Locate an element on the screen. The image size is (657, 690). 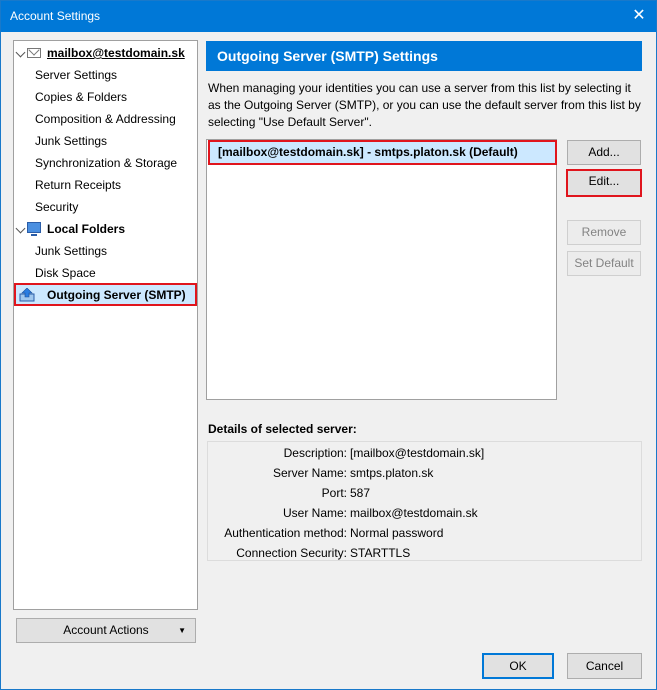
details-heading: Details of selected server: is located at coordinates (282, 429).